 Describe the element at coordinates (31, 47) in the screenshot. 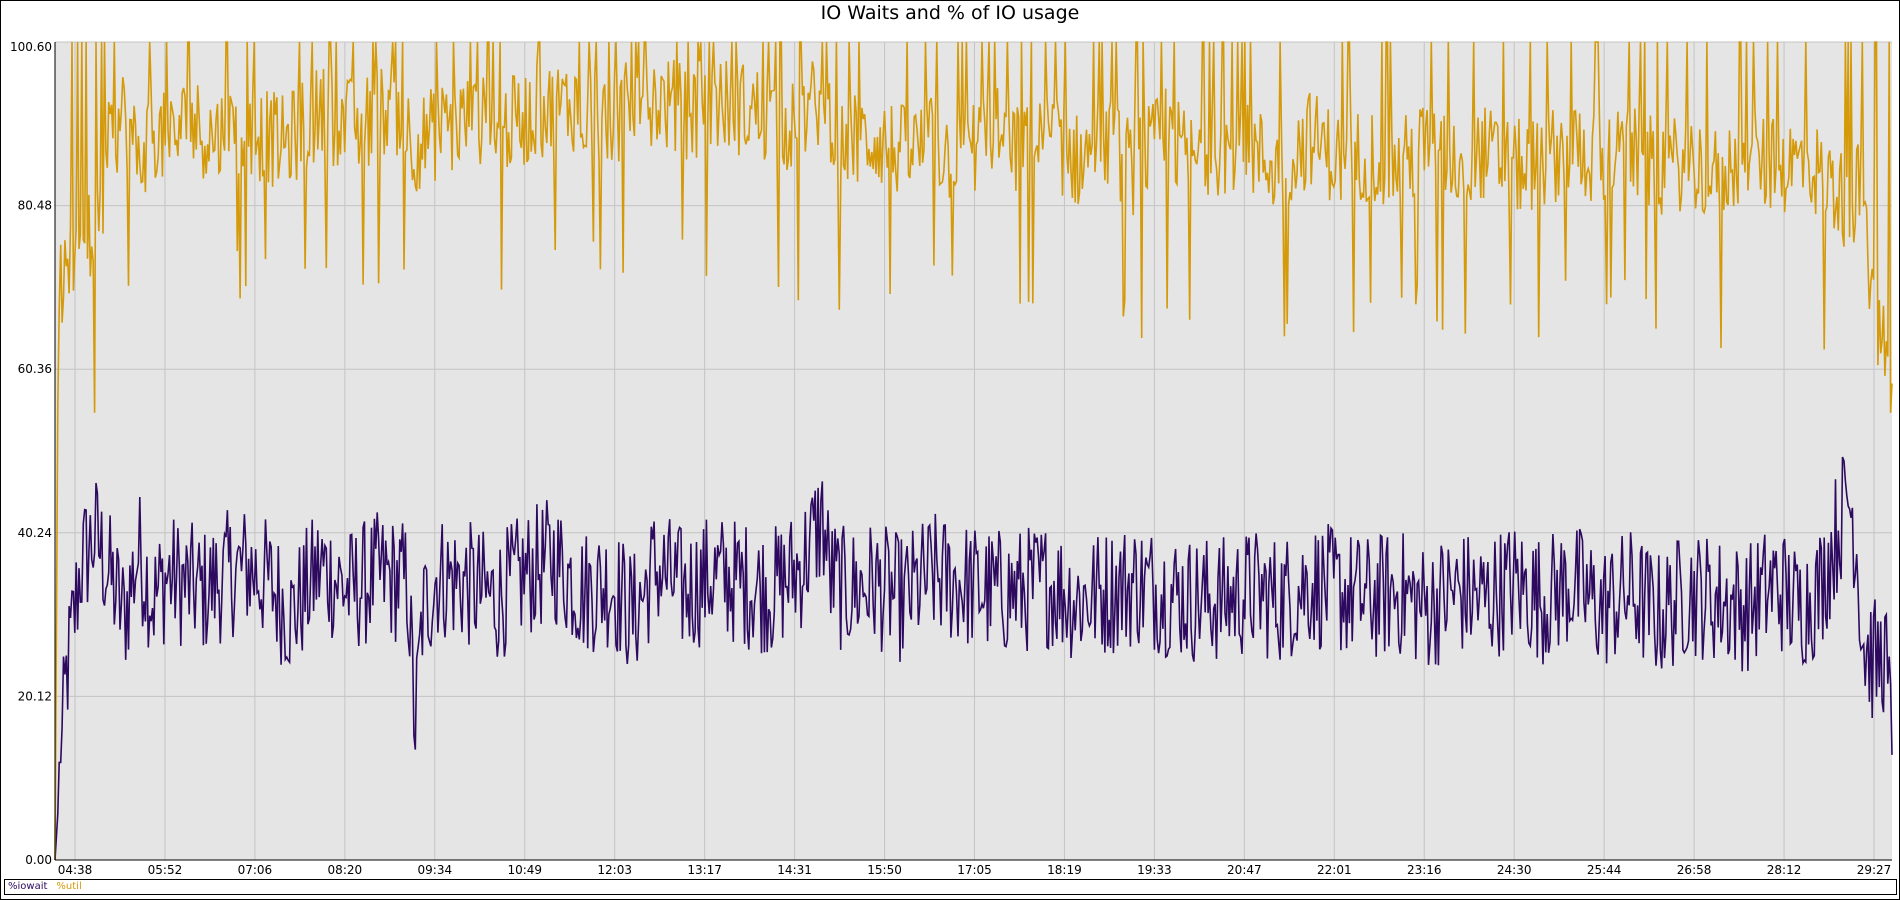

I see `y-tick-label: 100.60` at that location.